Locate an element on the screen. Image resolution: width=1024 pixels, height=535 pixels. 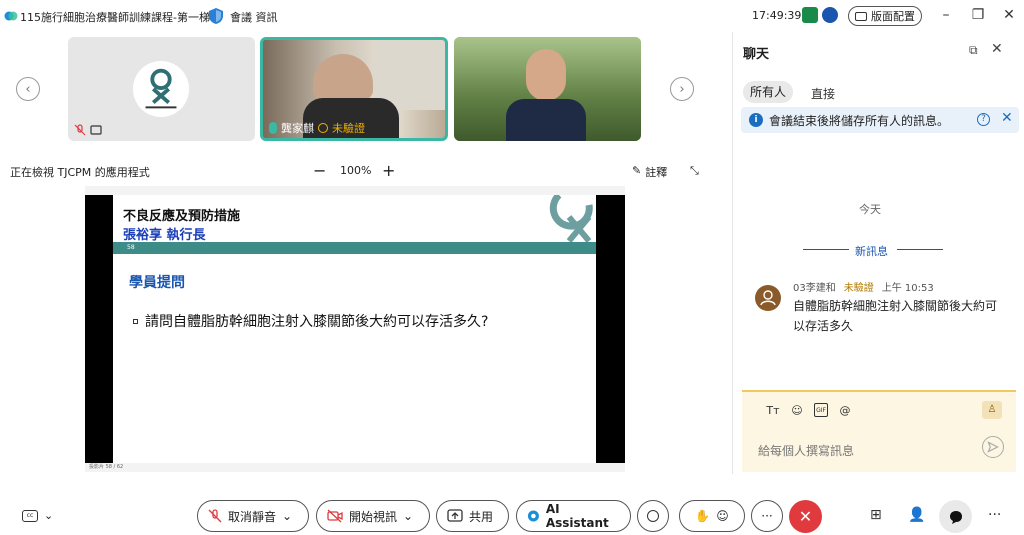
bullet-square-icon is located at coordinates (135, 321).